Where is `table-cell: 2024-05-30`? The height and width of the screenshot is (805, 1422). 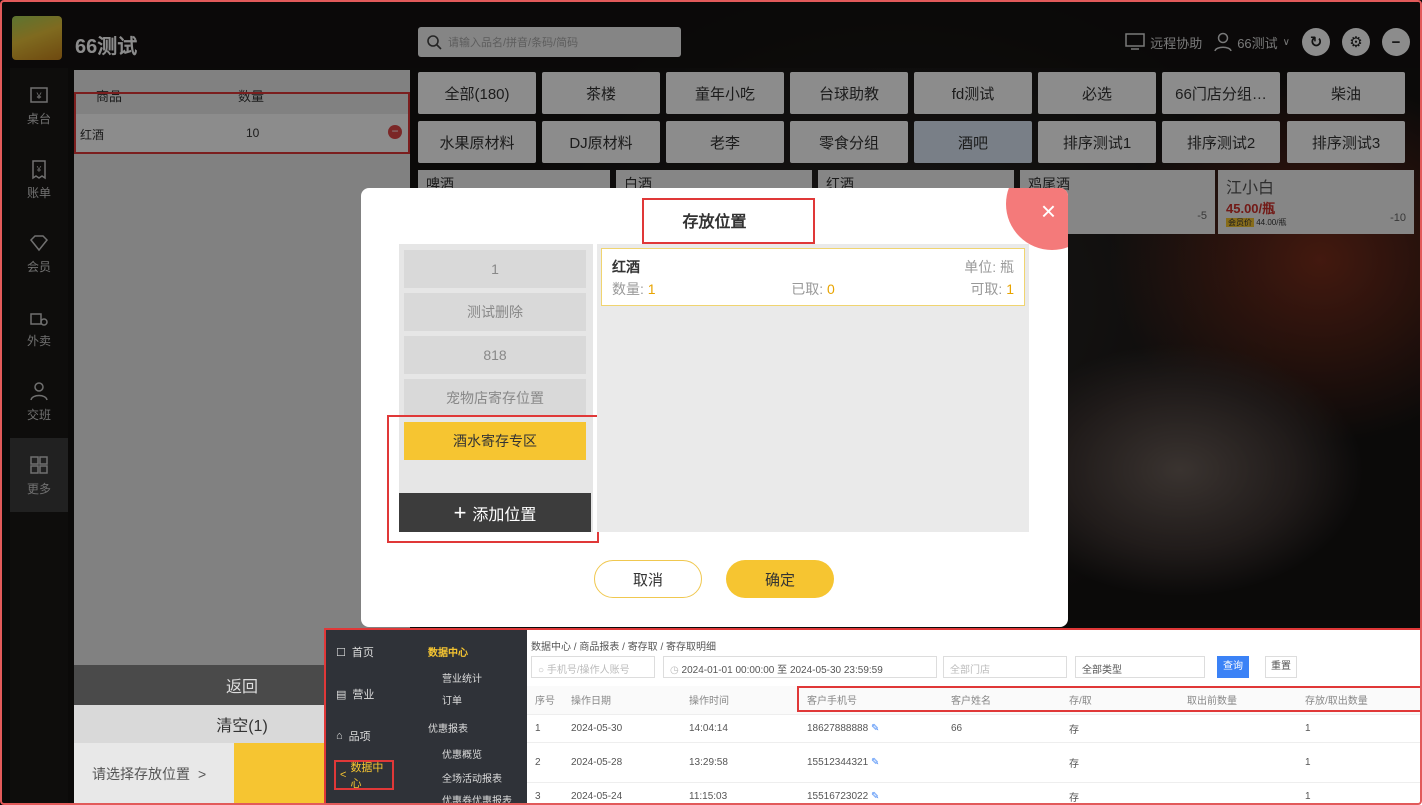
table-cell: 2024-05-30 is located at coordinates (622, 728).